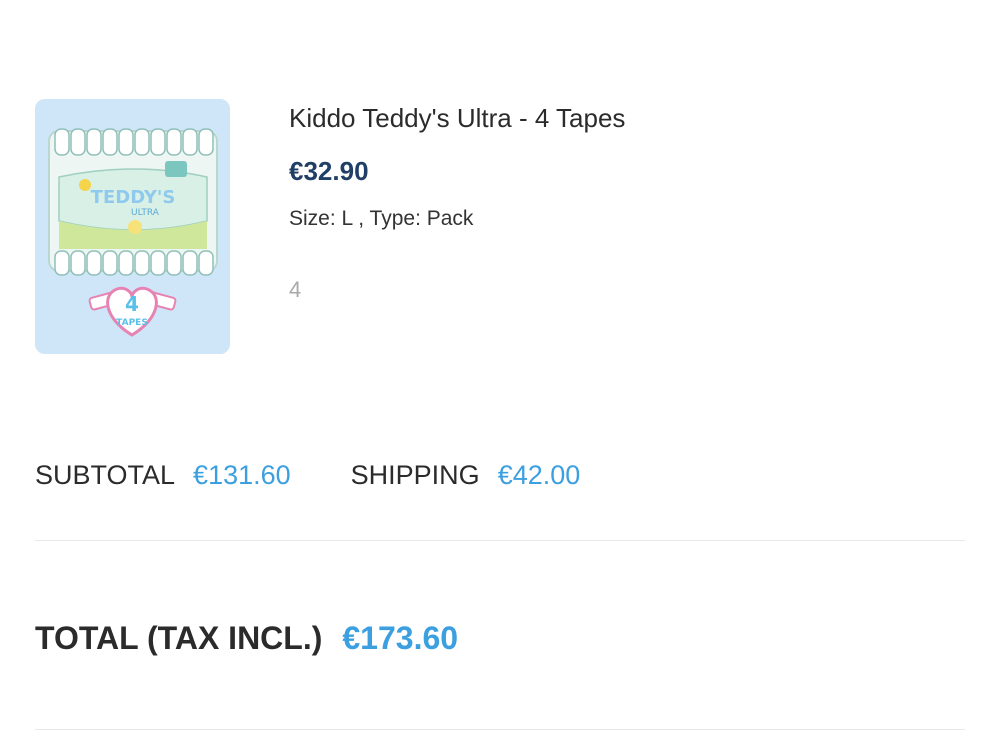 The image size is (1000, 744). Describe the element at coordinates (295, 289) in the screenshot. I see `product-quantity: 4` at that location.